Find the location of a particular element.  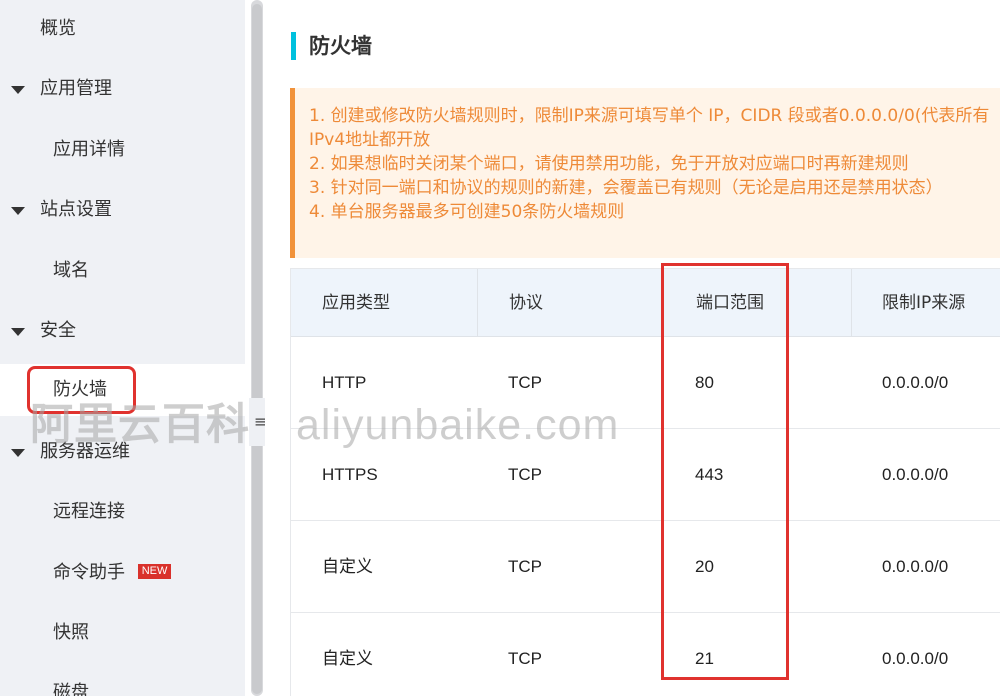

sidebar-item-app-details: 应用详情 is located at coordinates (122, 150).